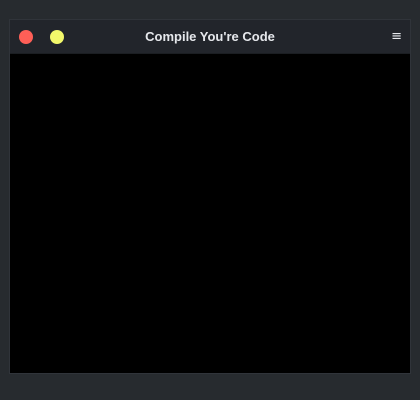 The image size is (420, 400). What do you see at coordinates (26, 37) in the screenshot?
I see `close-dot-icon` at bounding box center [26, 37].